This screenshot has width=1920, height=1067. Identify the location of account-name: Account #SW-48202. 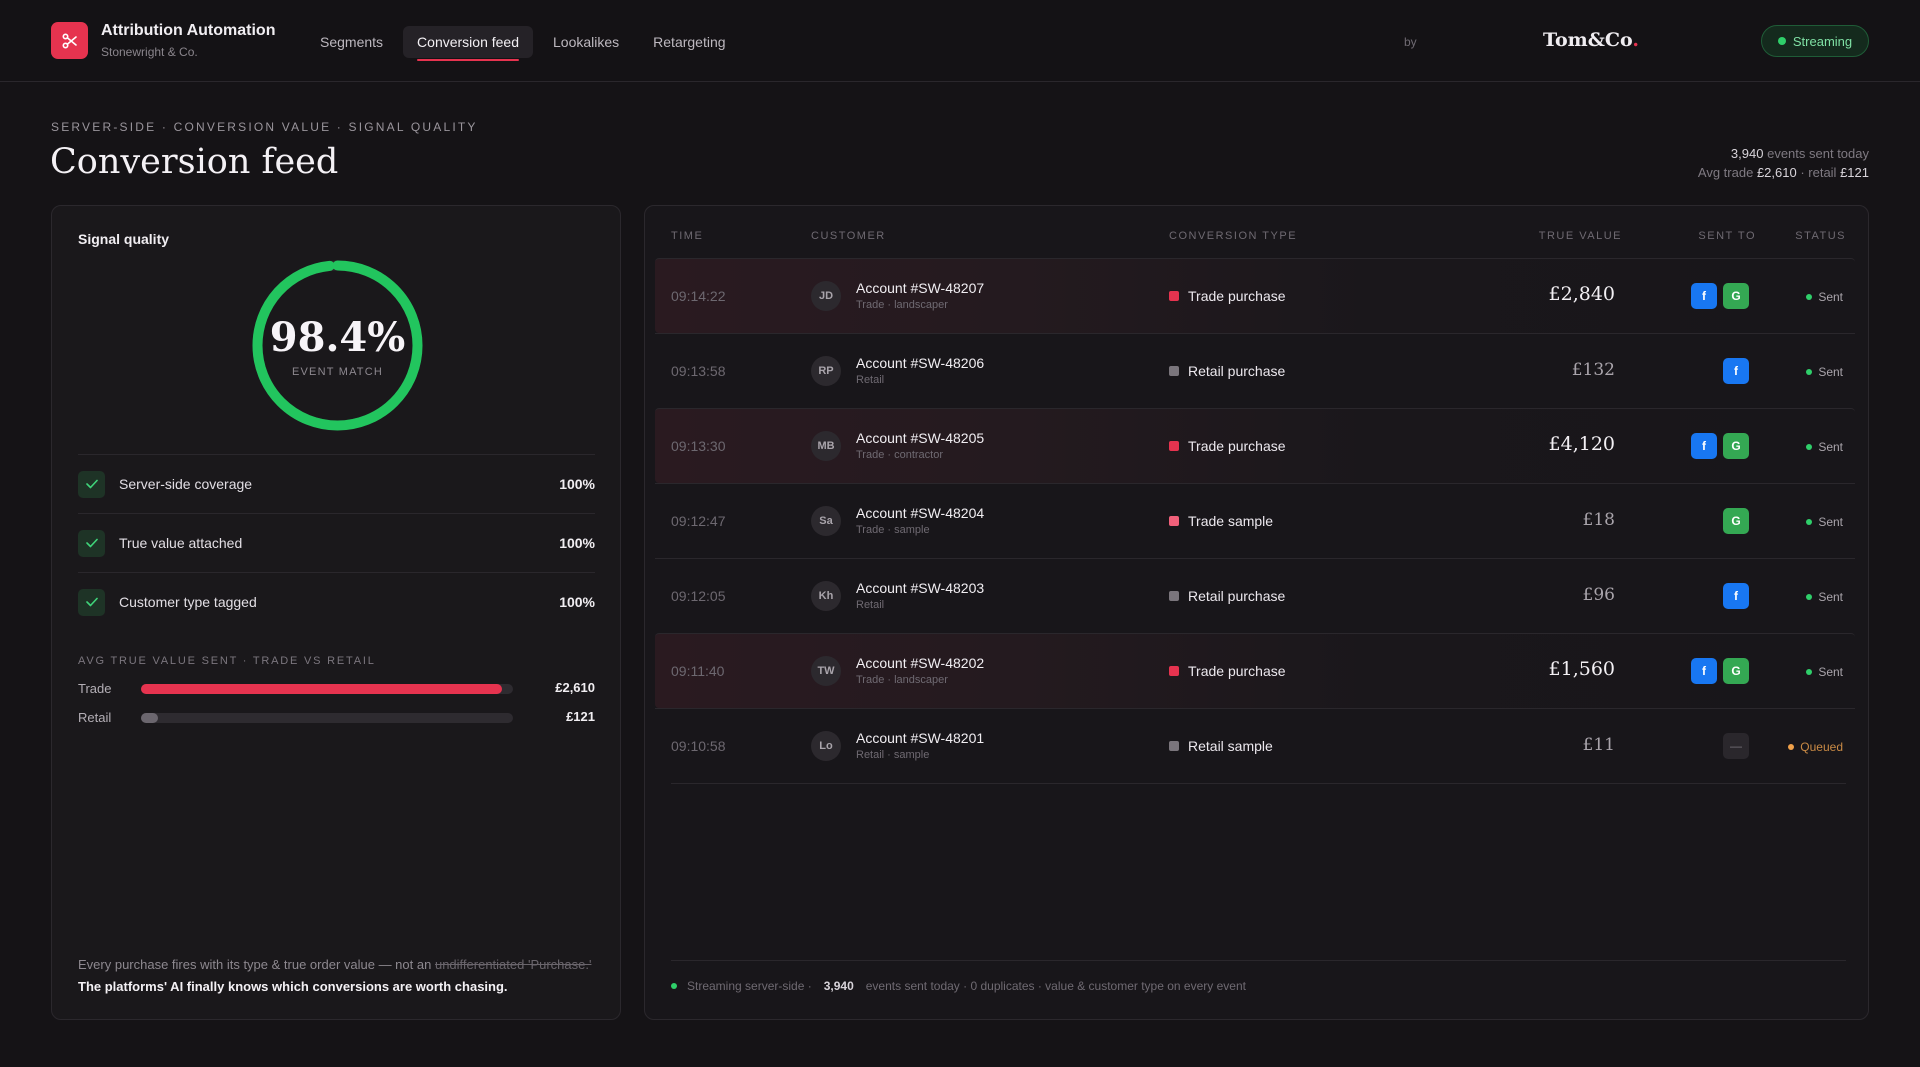
(920, 663).